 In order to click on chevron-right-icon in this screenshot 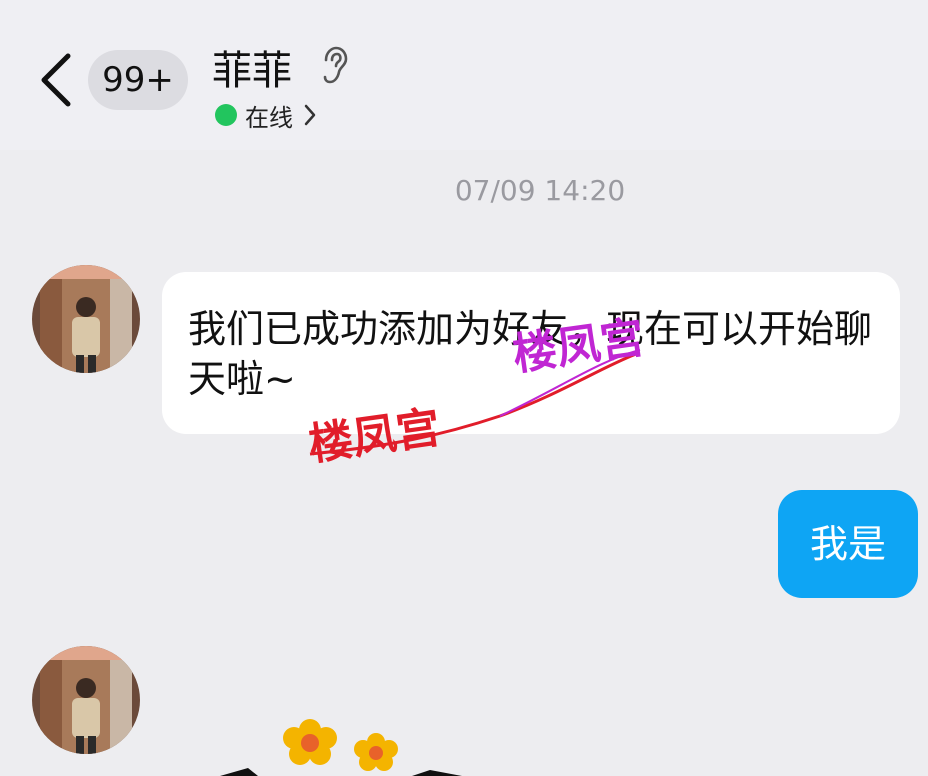, I will do `click(310, 115)`.